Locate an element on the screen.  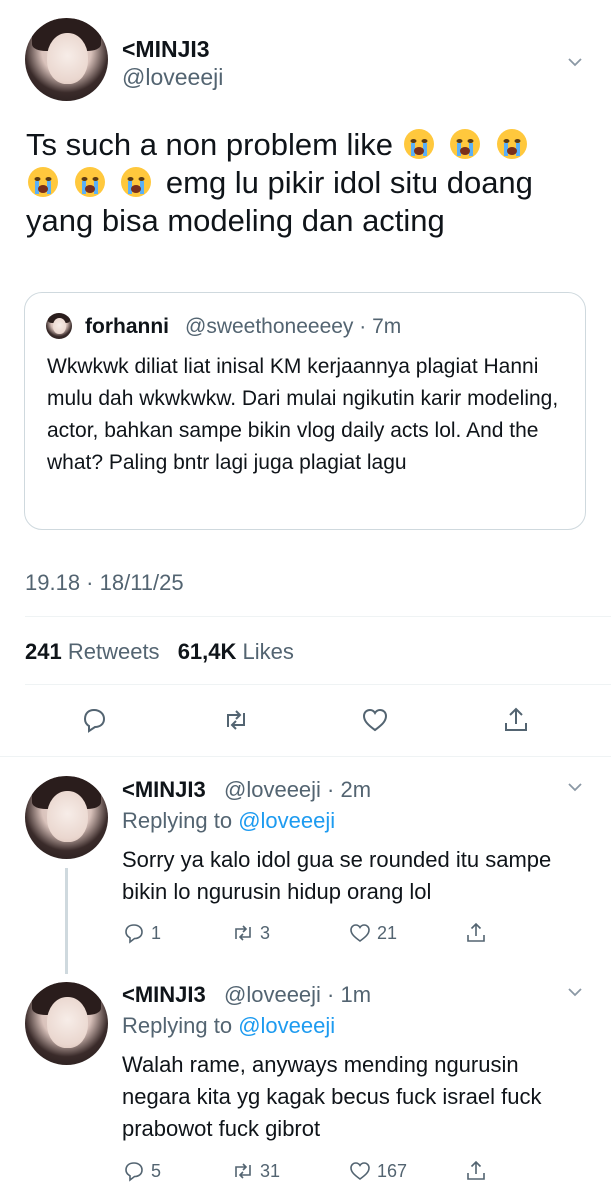
like-action: 21 is located at coordinates (372, 933).